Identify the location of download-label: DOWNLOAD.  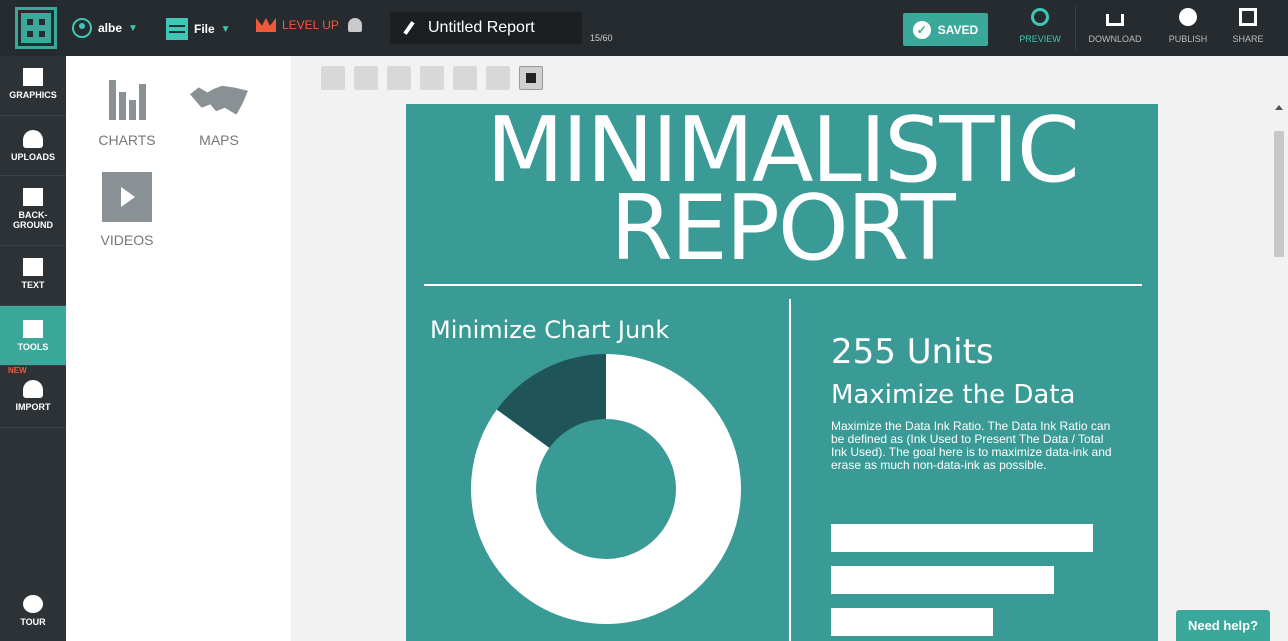
(1115, 39).